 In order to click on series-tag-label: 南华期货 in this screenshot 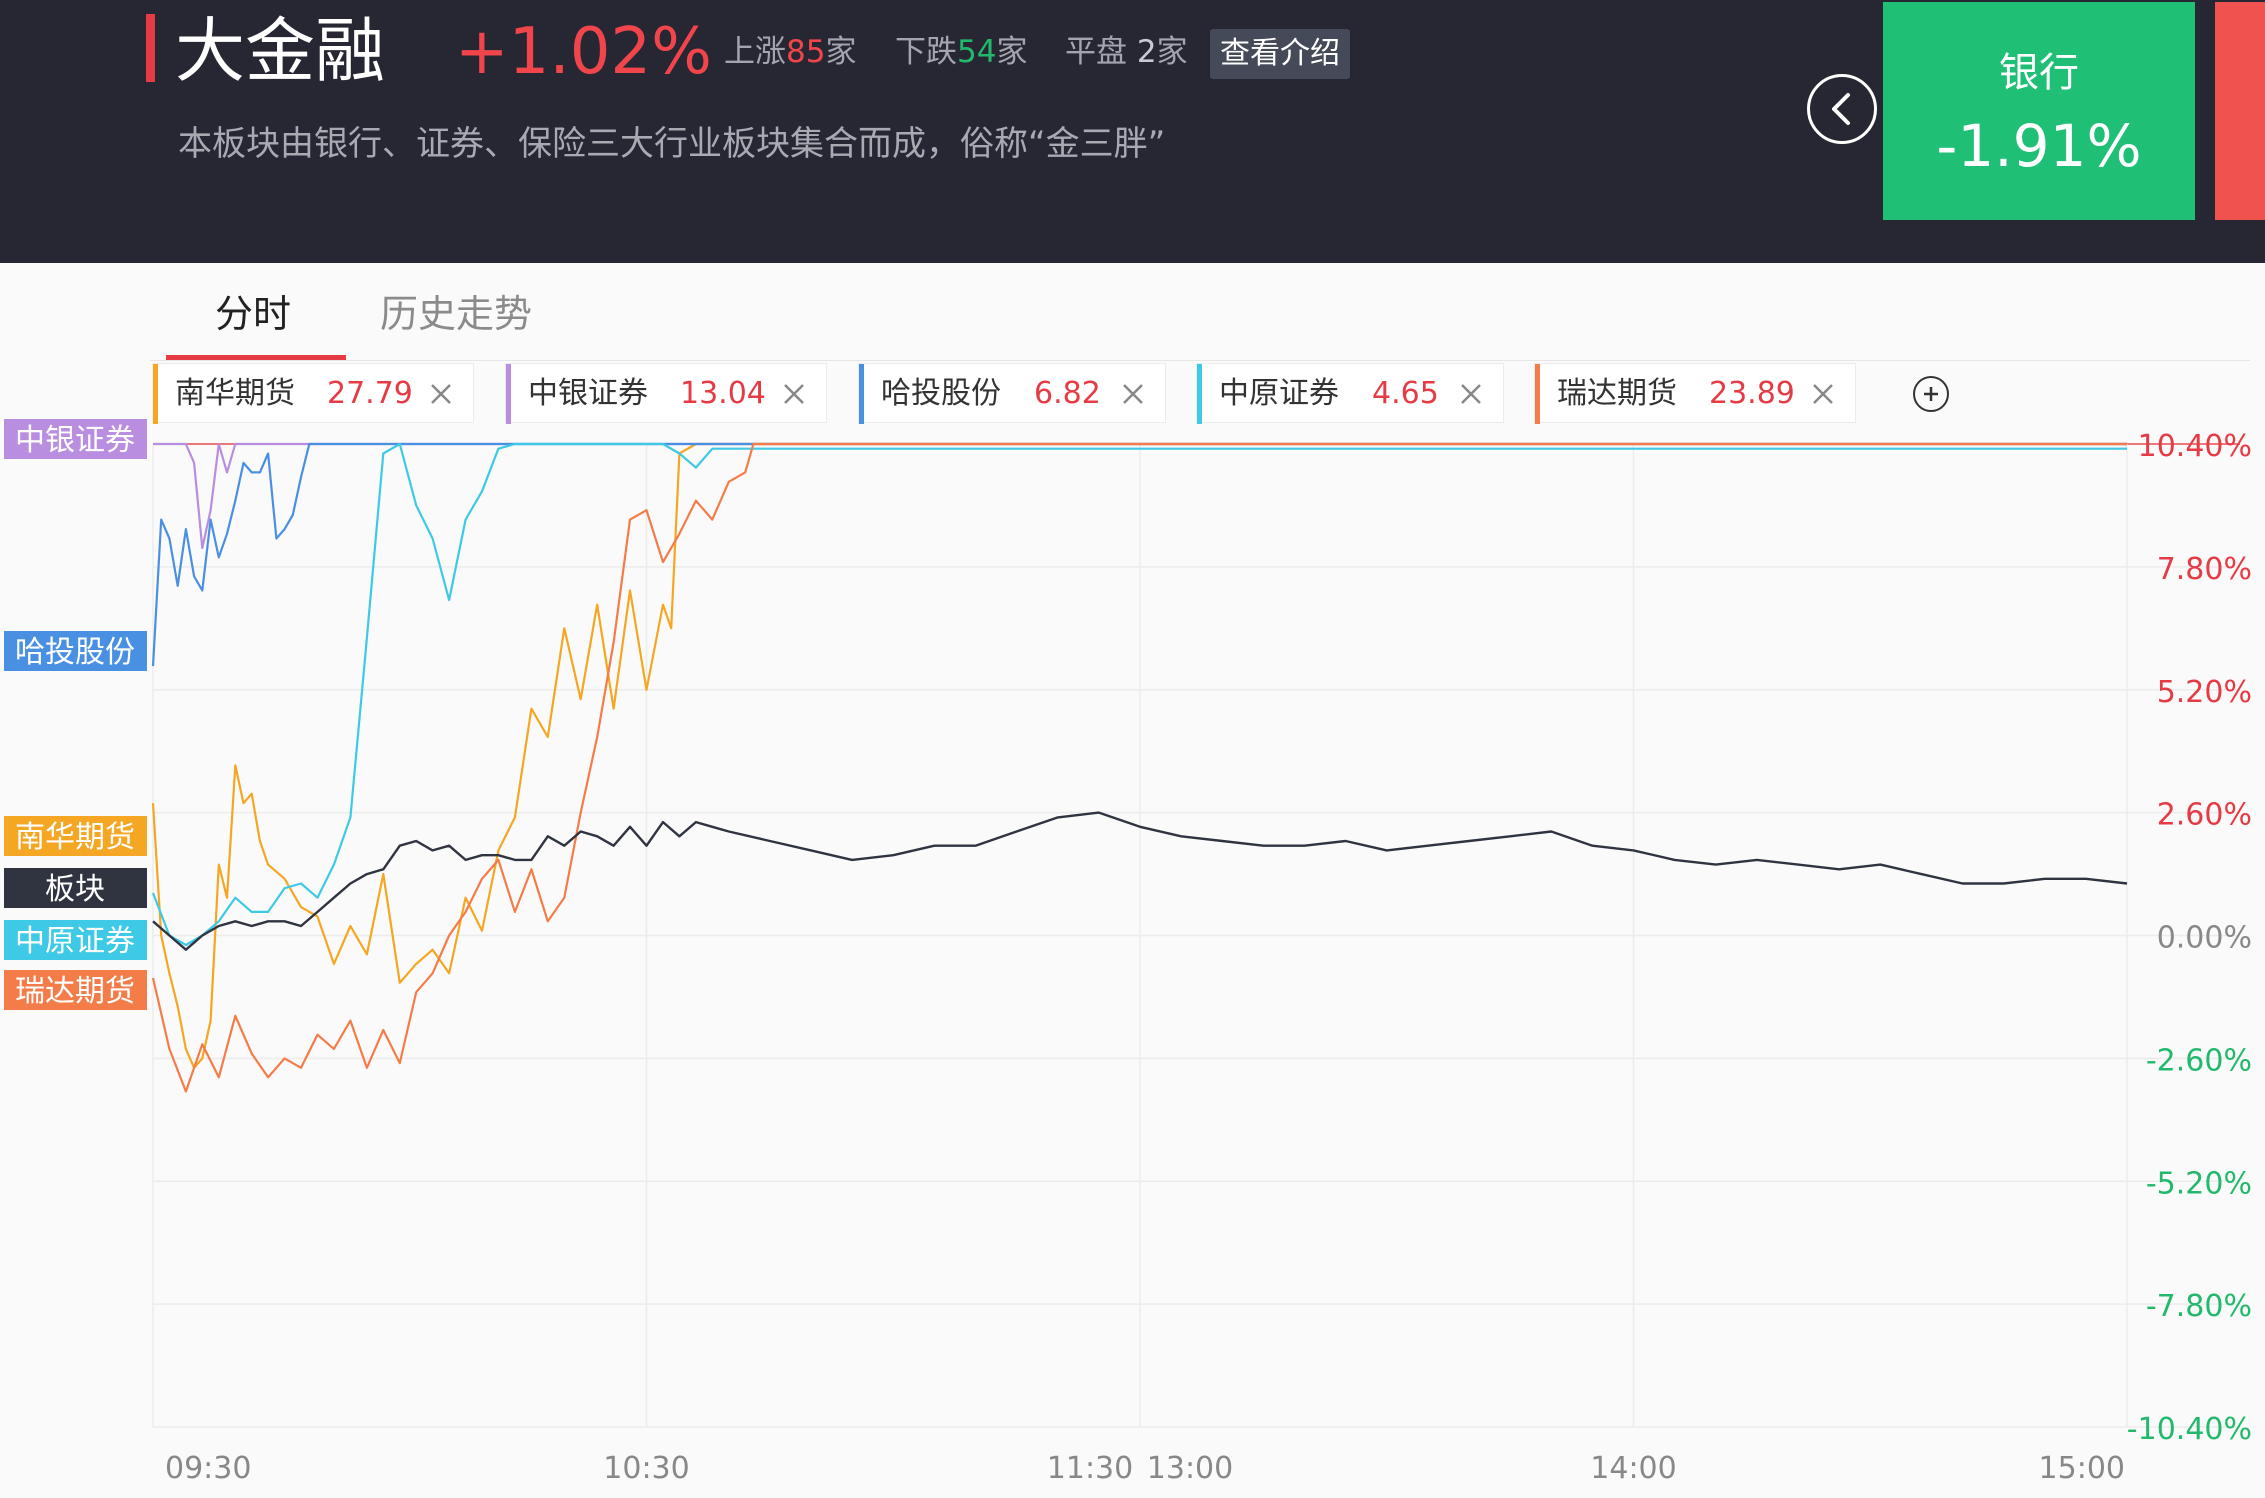, I will do `click(75, 837)`.